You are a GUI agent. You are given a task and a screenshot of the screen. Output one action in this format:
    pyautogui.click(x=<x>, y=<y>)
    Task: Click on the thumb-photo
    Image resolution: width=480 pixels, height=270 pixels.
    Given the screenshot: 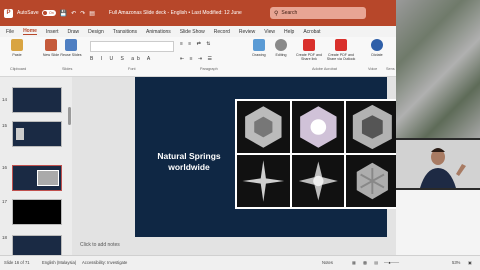 What is the action you would take?
    pyautogui.click(x=20, y=134)
    